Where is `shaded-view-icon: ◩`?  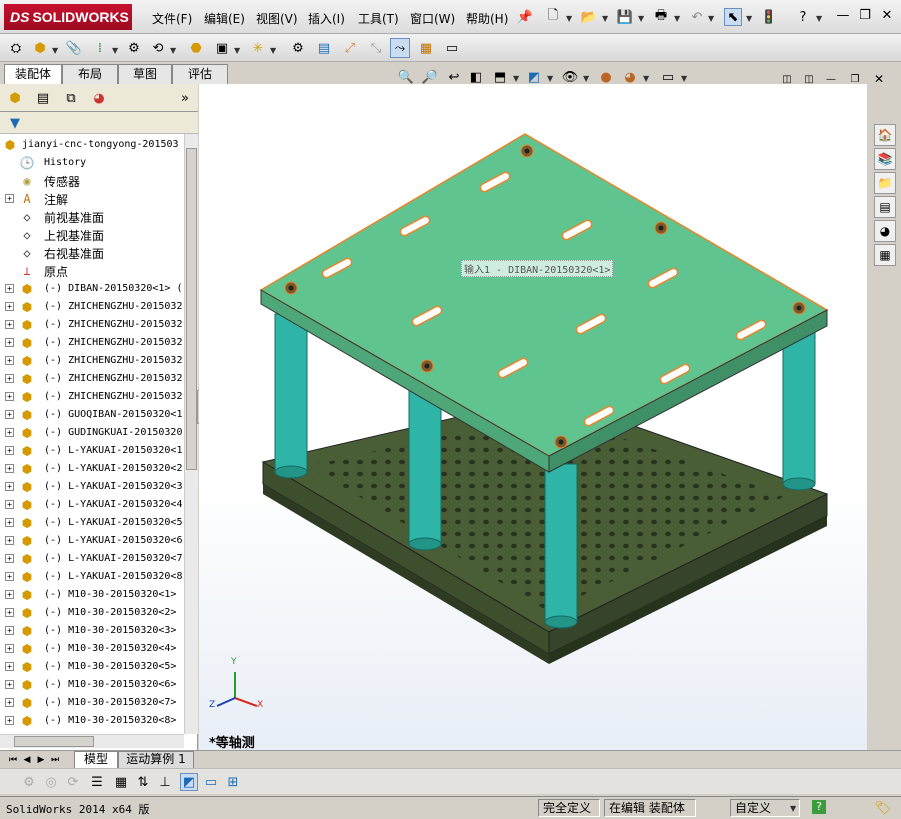 shaded-view-icon: ◩ is located at coordinates (189, 782).